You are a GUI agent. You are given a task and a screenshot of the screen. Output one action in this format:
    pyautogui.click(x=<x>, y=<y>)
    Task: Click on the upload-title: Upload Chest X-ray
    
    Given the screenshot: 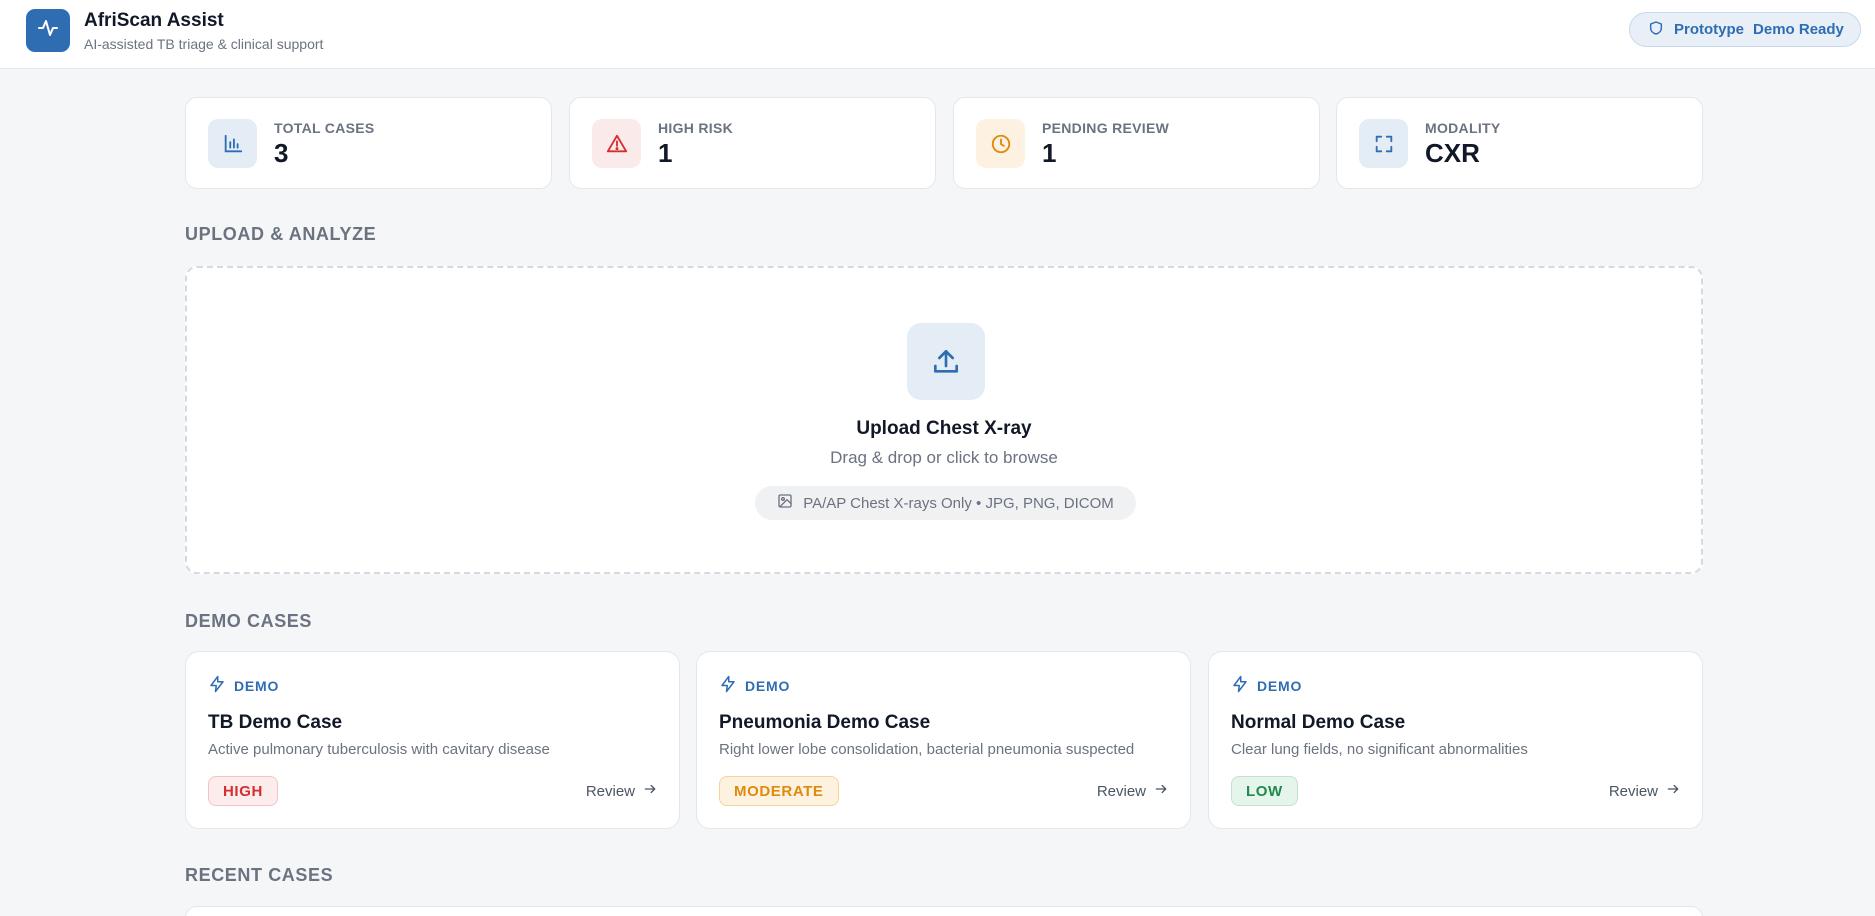 What is the action you would take?
    pyautogui.click(x=944, y=428)
    